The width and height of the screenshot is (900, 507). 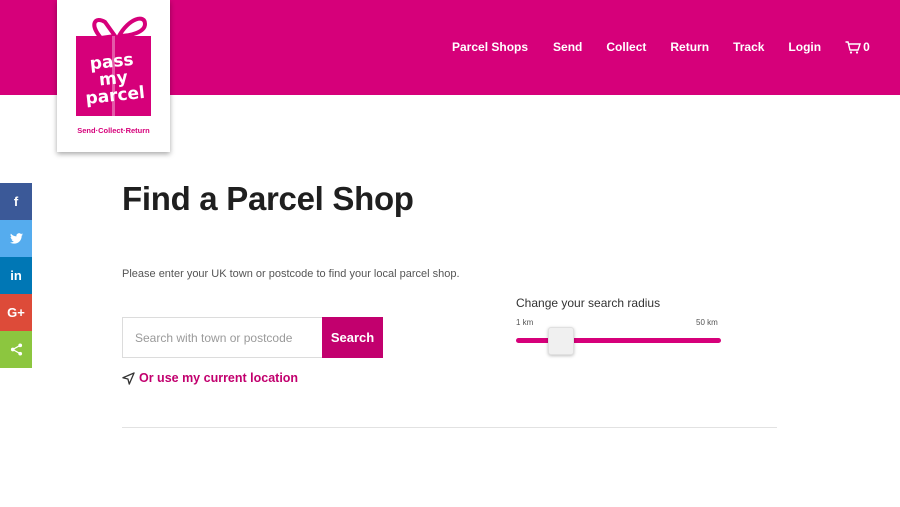 I want to click on search-form: Search, so click(x=252, y=337).